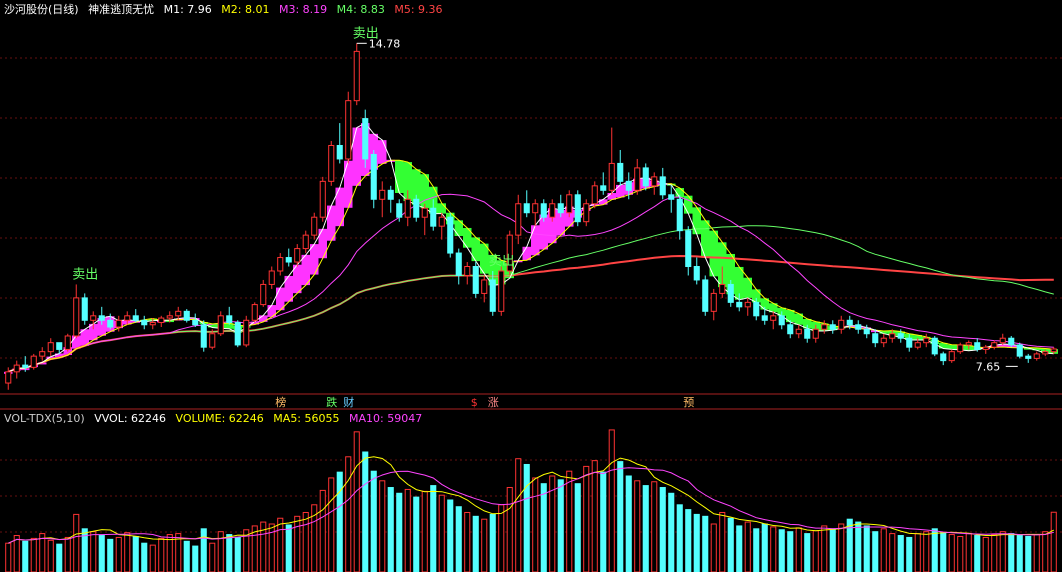  I want to click on event-marker: 跌, so click(331, 402).